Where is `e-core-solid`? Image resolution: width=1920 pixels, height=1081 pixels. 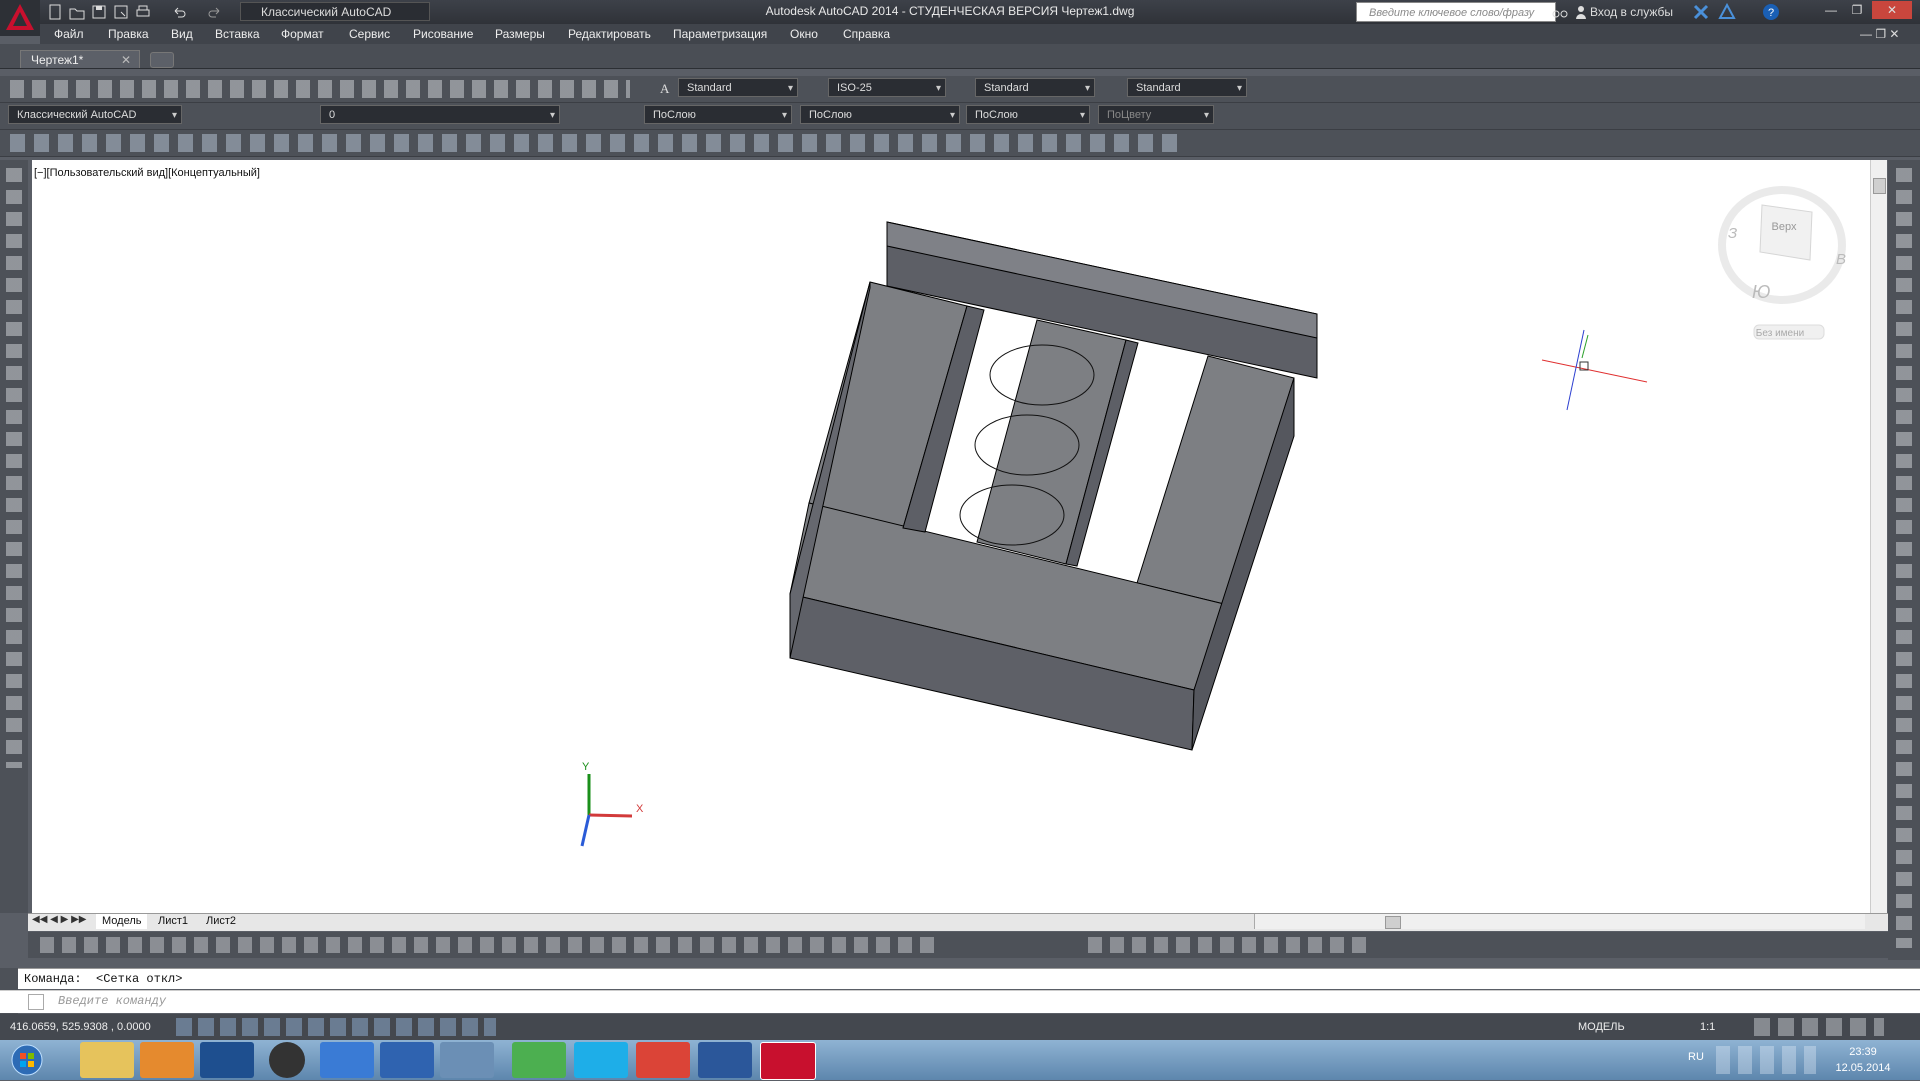
e-core-solid is located at coordinates (1053, 486).